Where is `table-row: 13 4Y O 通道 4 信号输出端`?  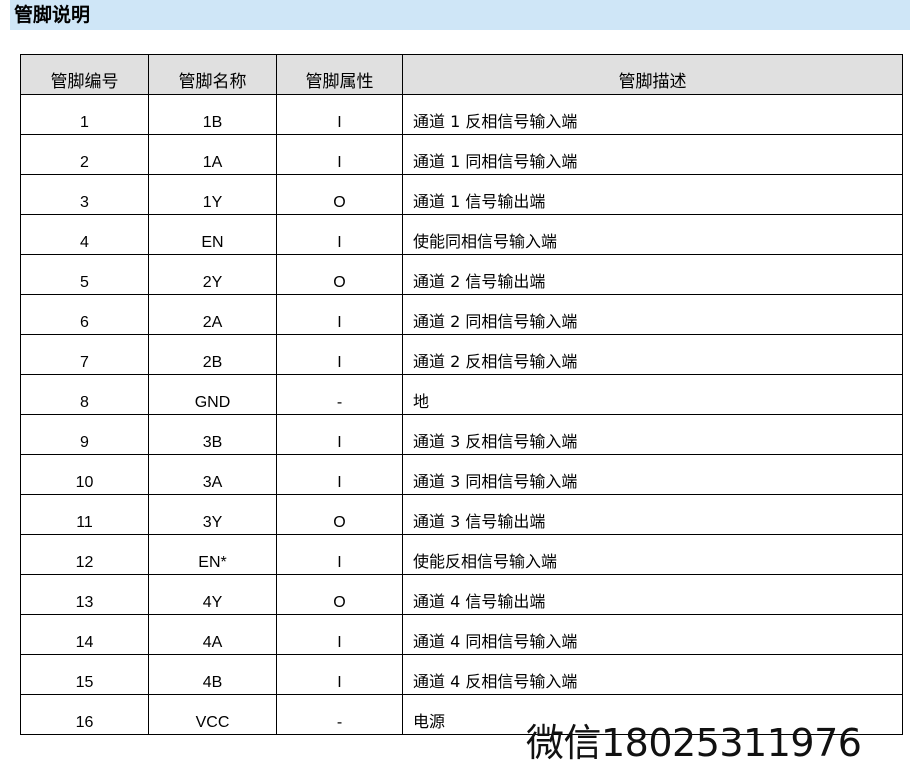 table-row: 13 4Y O 通道 4 信号输出端 is located at coordinates (461, 594).